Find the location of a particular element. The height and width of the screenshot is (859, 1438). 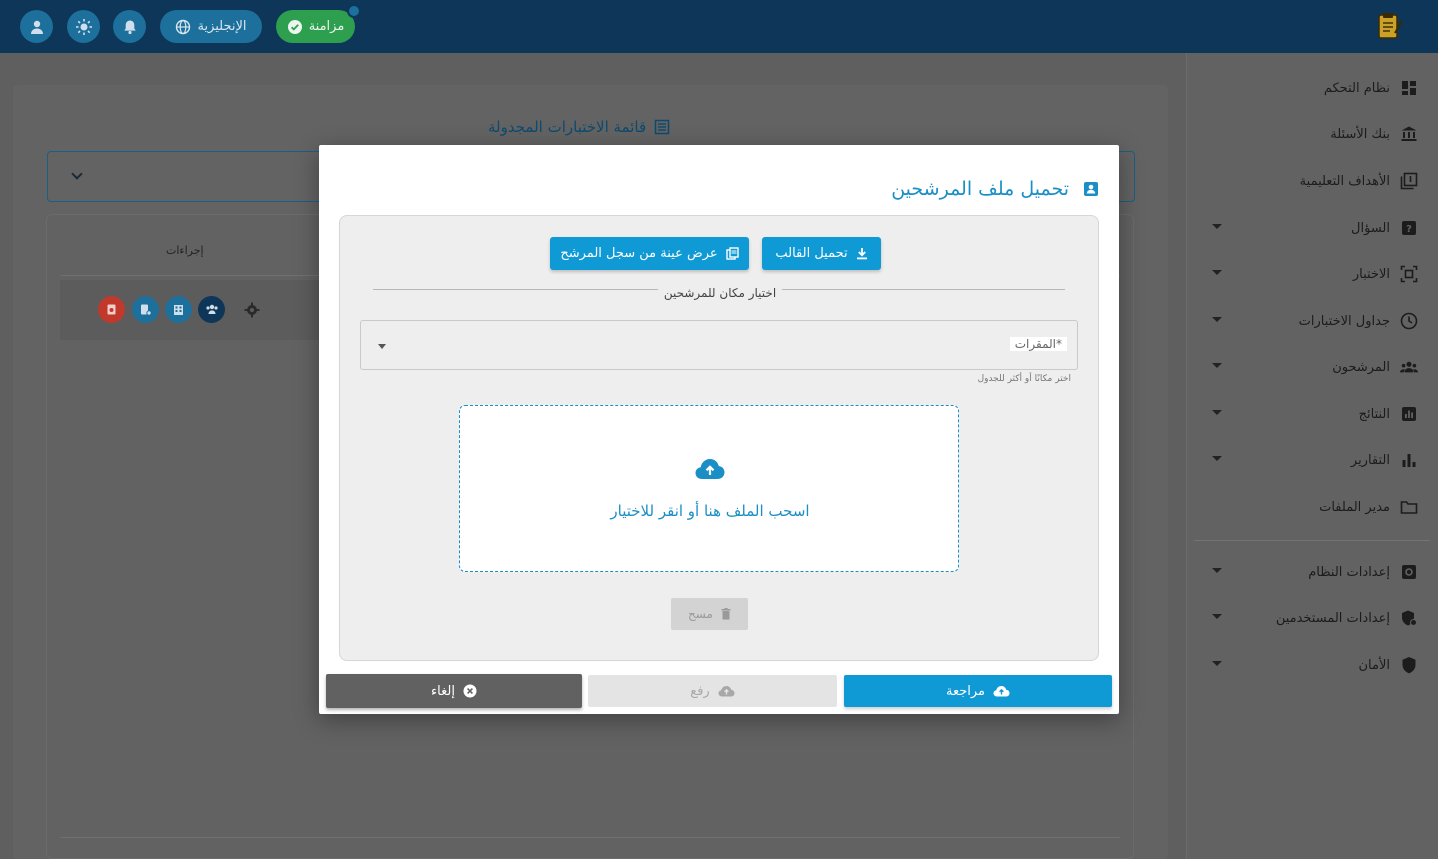

row-settings-button is located at coordinates (251, 309).